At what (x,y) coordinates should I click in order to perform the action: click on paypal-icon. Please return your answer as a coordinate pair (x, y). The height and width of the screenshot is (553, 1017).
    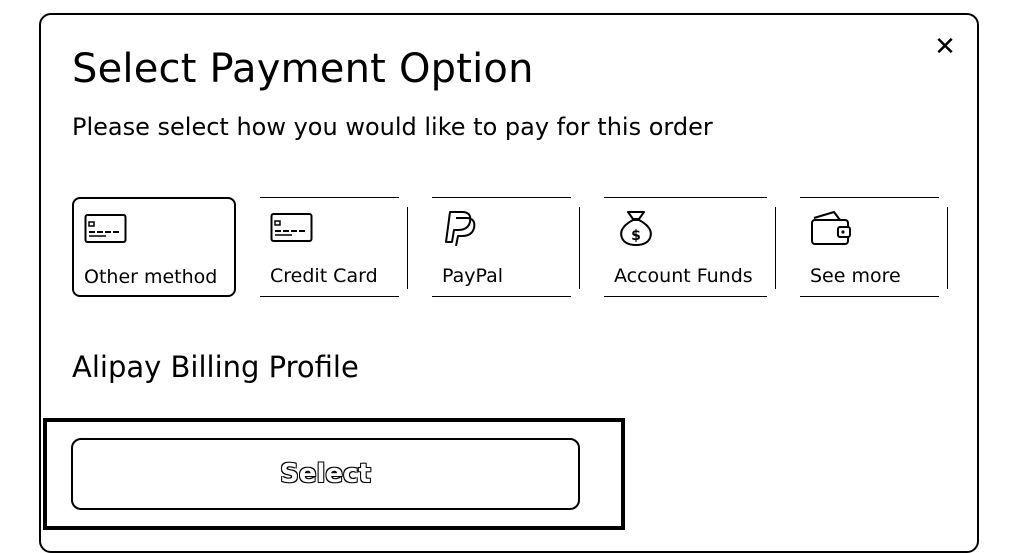
    Looking at the image, I should click on (460, 228).